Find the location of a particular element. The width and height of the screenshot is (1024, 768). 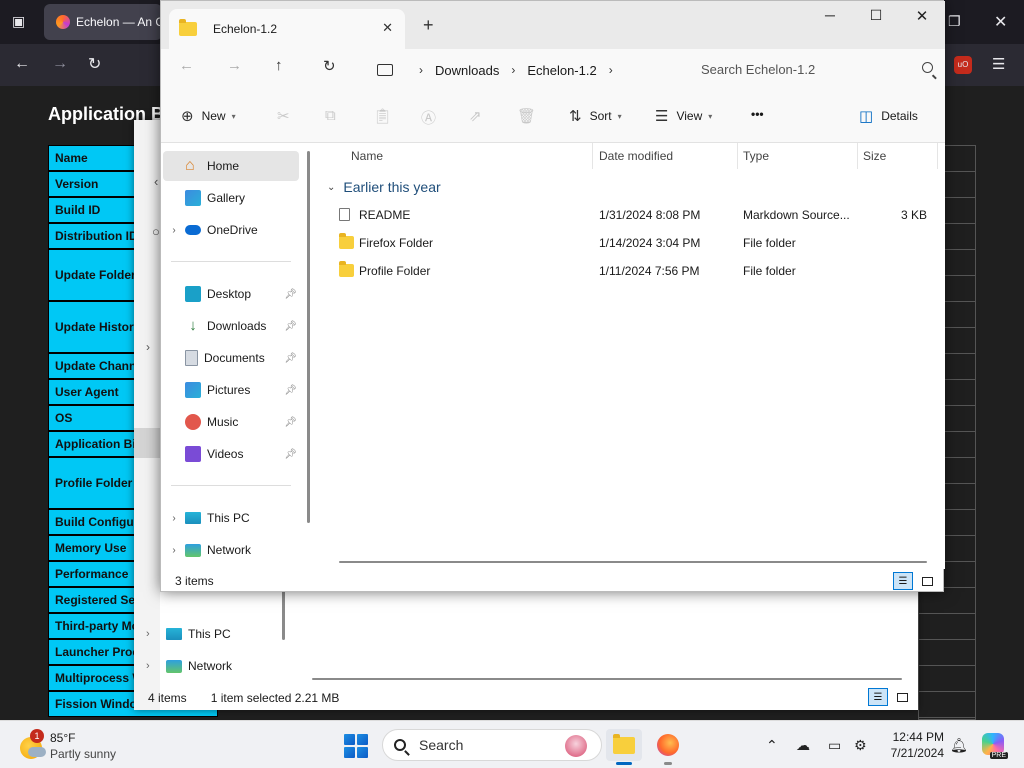

cut-icon: ✂ is located at coordinates (283, 116).